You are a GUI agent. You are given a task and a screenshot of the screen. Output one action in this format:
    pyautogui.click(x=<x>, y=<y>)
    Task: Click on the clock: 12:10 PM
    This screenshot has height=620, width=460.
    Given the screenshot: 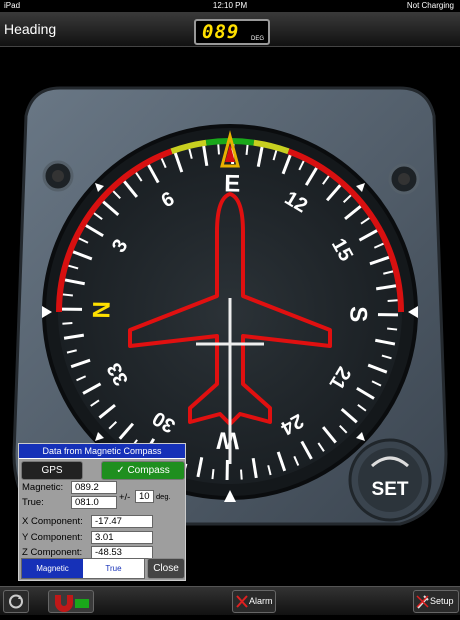 What is the action you would take?
    pyautogui.click(x=230, y=6)
    